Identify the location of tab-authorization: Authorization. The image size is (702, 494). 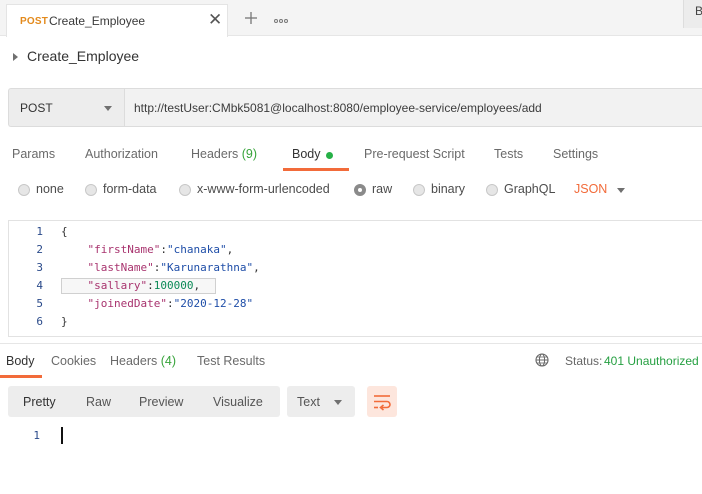
(121, 154).